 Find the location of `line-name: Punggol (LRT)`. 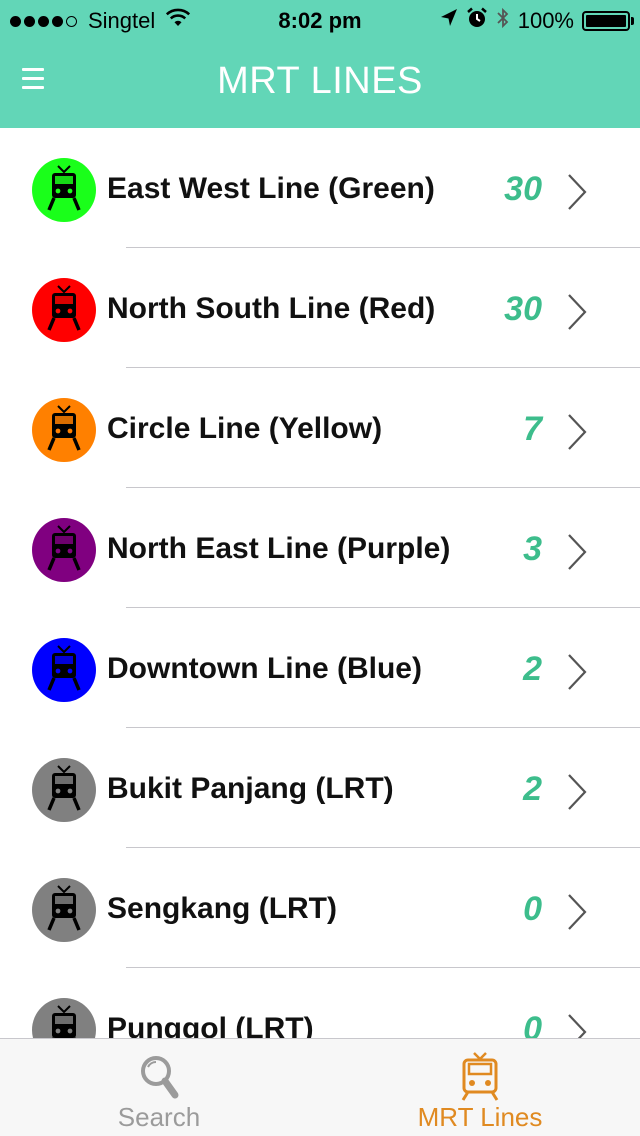

line-name: Punggol (LRT) is located at coordinates (210, 1025).